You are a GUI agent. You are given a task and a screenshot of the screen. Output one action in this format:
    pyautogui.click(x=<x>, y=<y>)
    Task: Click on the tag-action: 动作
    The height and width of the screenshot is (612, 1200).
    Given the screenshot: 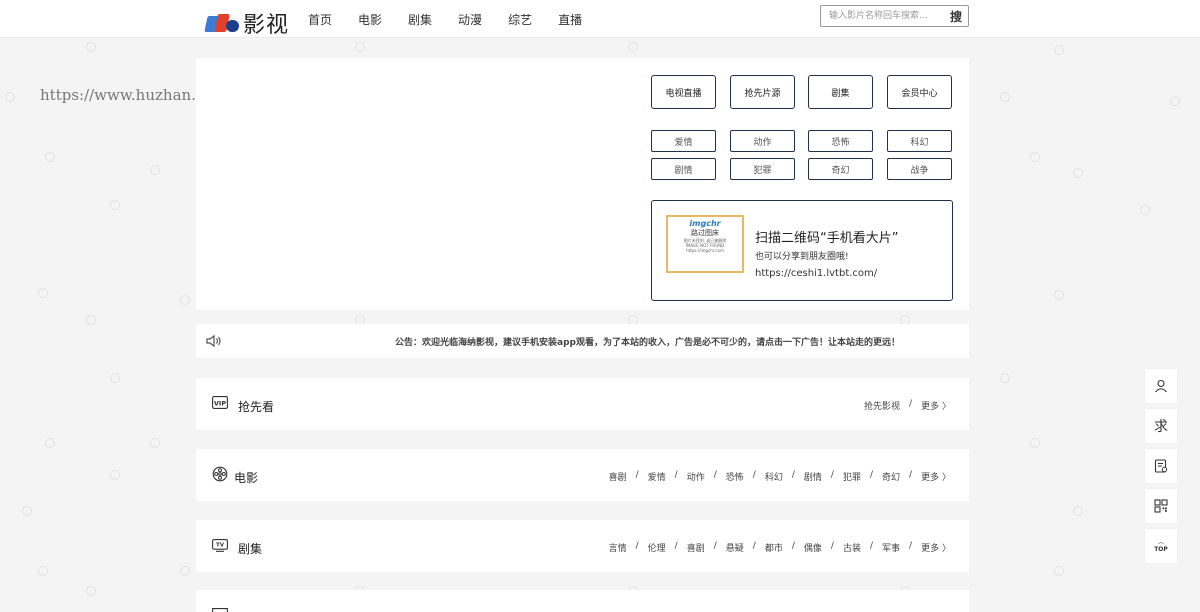 What is the action you would take?
    pyautogui.click(x=762, y=141)
    